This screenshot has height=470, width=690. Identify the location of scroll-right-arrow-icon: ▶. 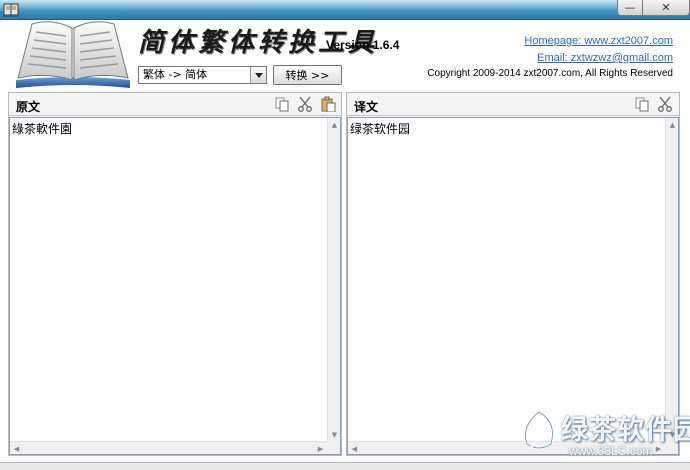
(320, 448).